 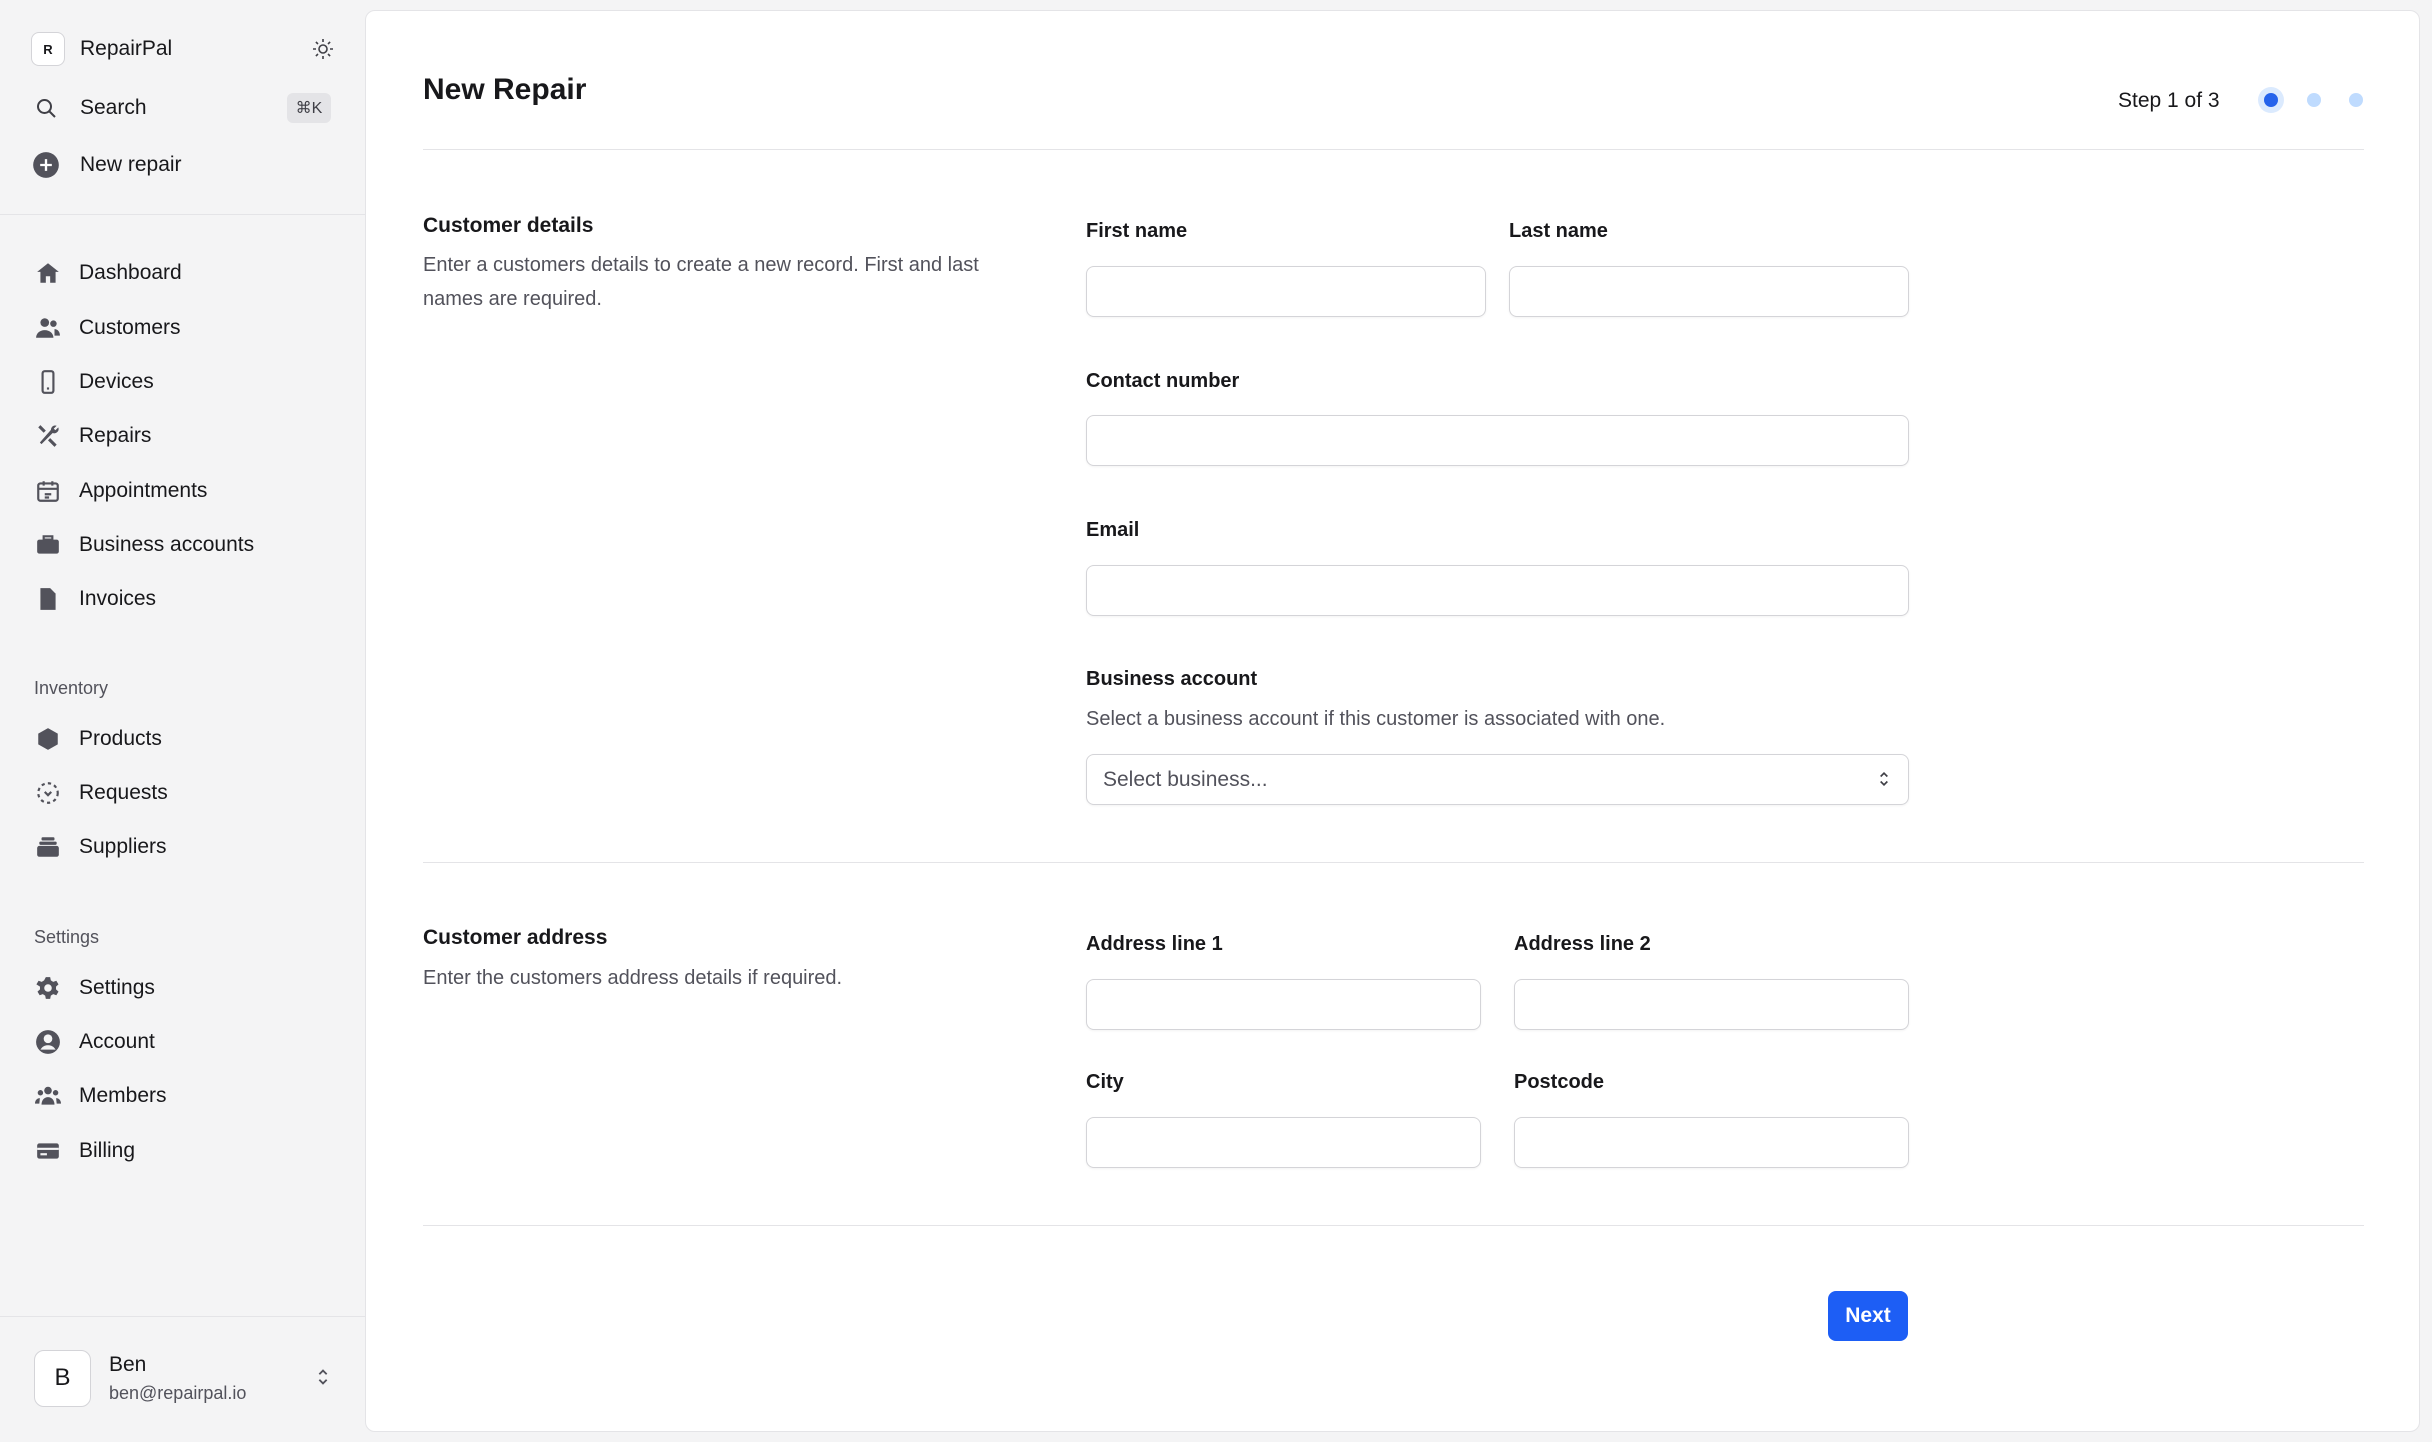 I want to click on calendar-icon, so click(x=48, y=491).